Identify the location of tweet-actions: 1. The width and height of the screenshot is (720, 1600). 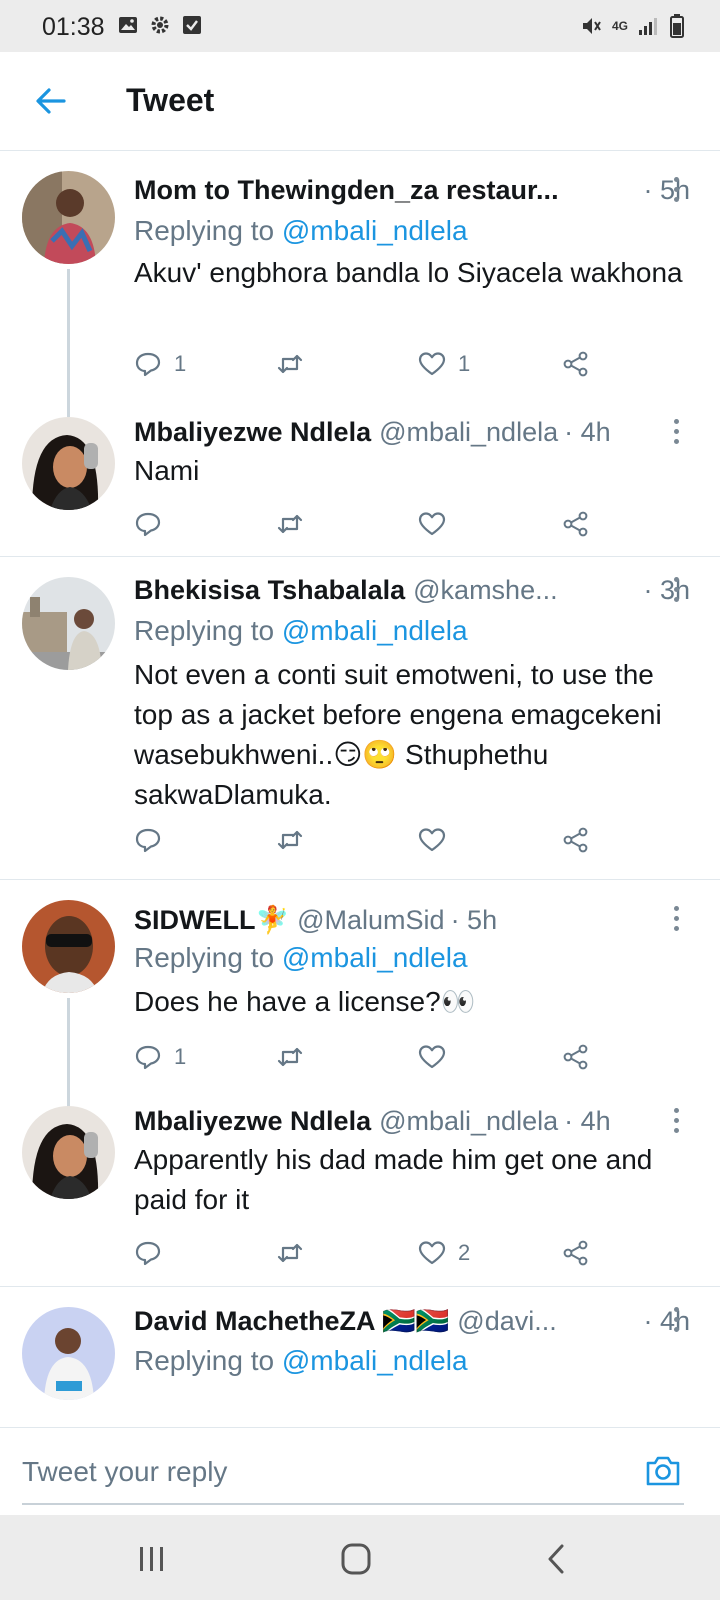
(369, 1057).